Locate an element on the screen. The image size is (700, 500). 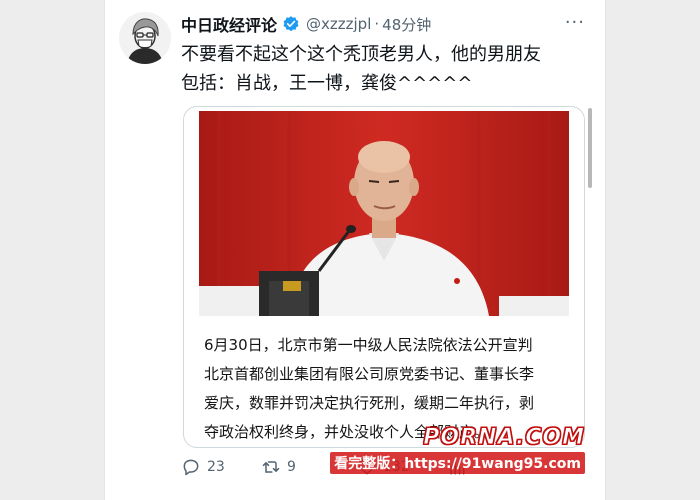
reply-button: 23 is located at coordinates (221, 467).